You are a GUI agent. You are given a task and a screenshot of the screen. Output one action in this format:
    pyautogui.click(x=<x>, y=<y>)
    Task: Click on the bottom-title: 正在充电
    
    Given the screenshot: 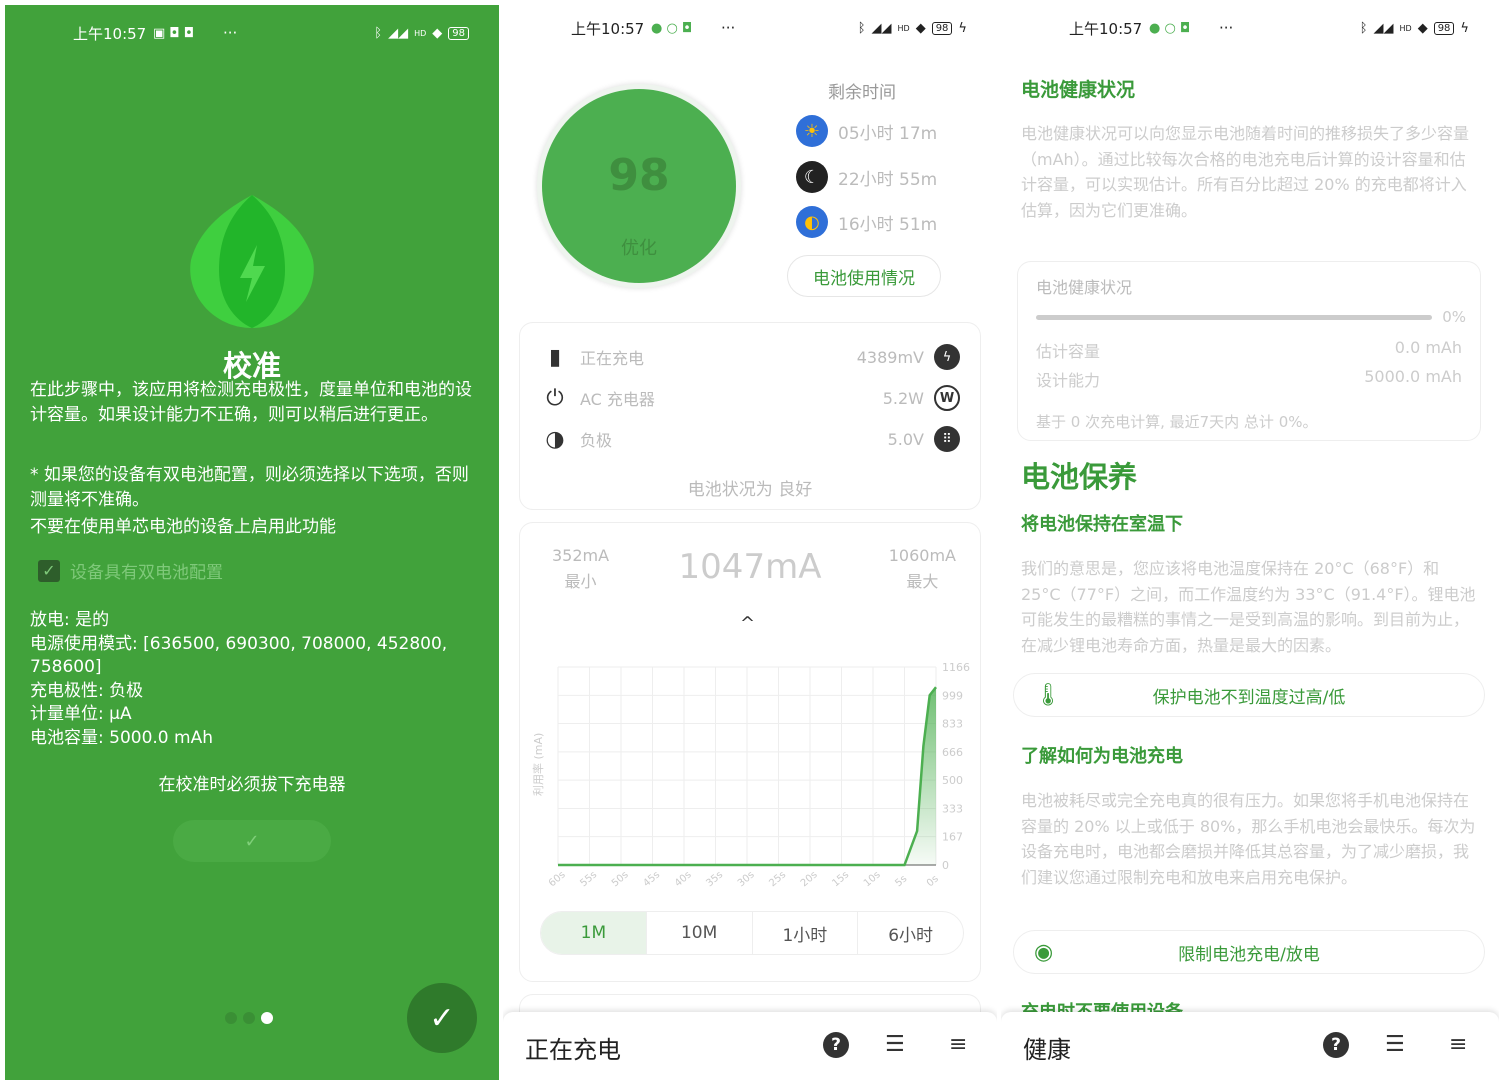 What is the action you would take?
    pyautogui.click(x=573, y=1050)
    